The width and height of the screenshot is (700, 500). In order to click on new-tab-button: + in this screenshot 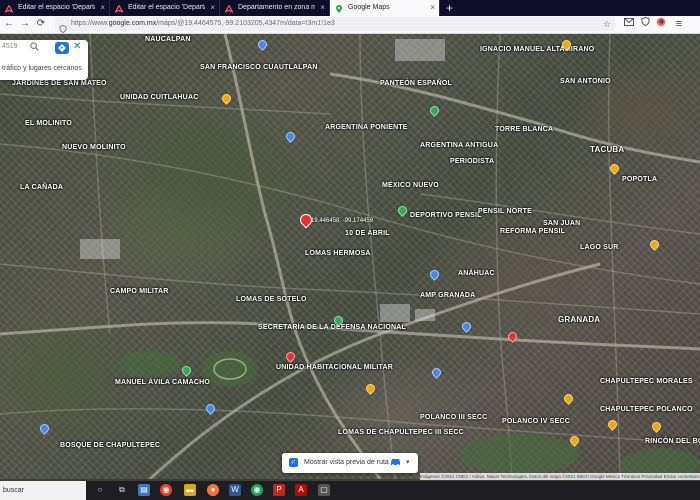, I will do `click(449, 8)`.